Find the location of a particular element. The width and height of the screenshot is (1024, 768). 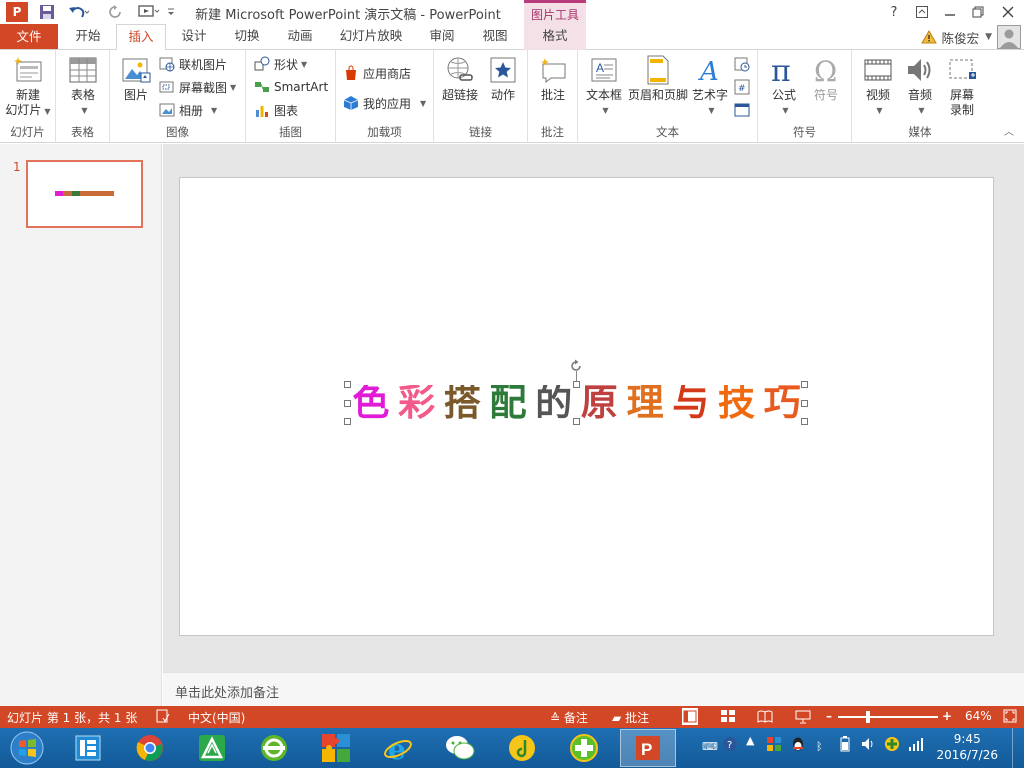

slide-number-button: # is located at coordinates (744, 87).